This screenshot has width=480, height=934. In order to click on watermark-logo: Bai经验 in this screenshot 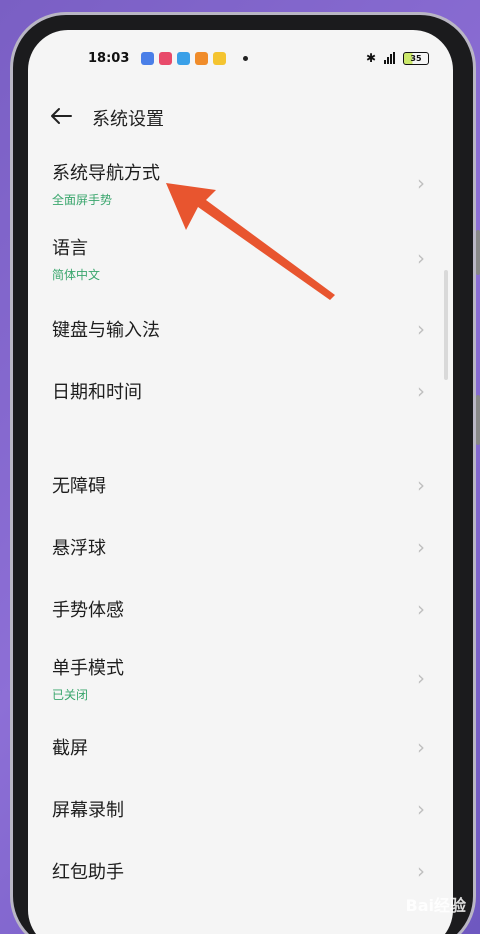, I will do `click(435, 905)`.